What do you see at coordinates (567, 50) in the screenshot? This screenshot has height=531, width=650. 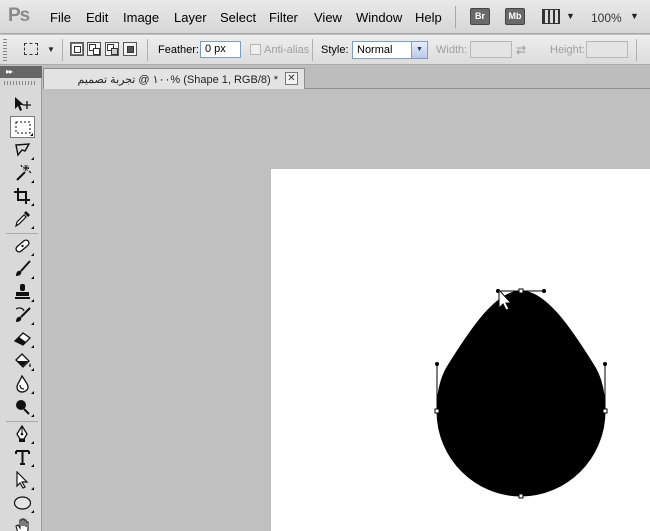 I see `height-label: Height:` at bounding box center [567, 50].